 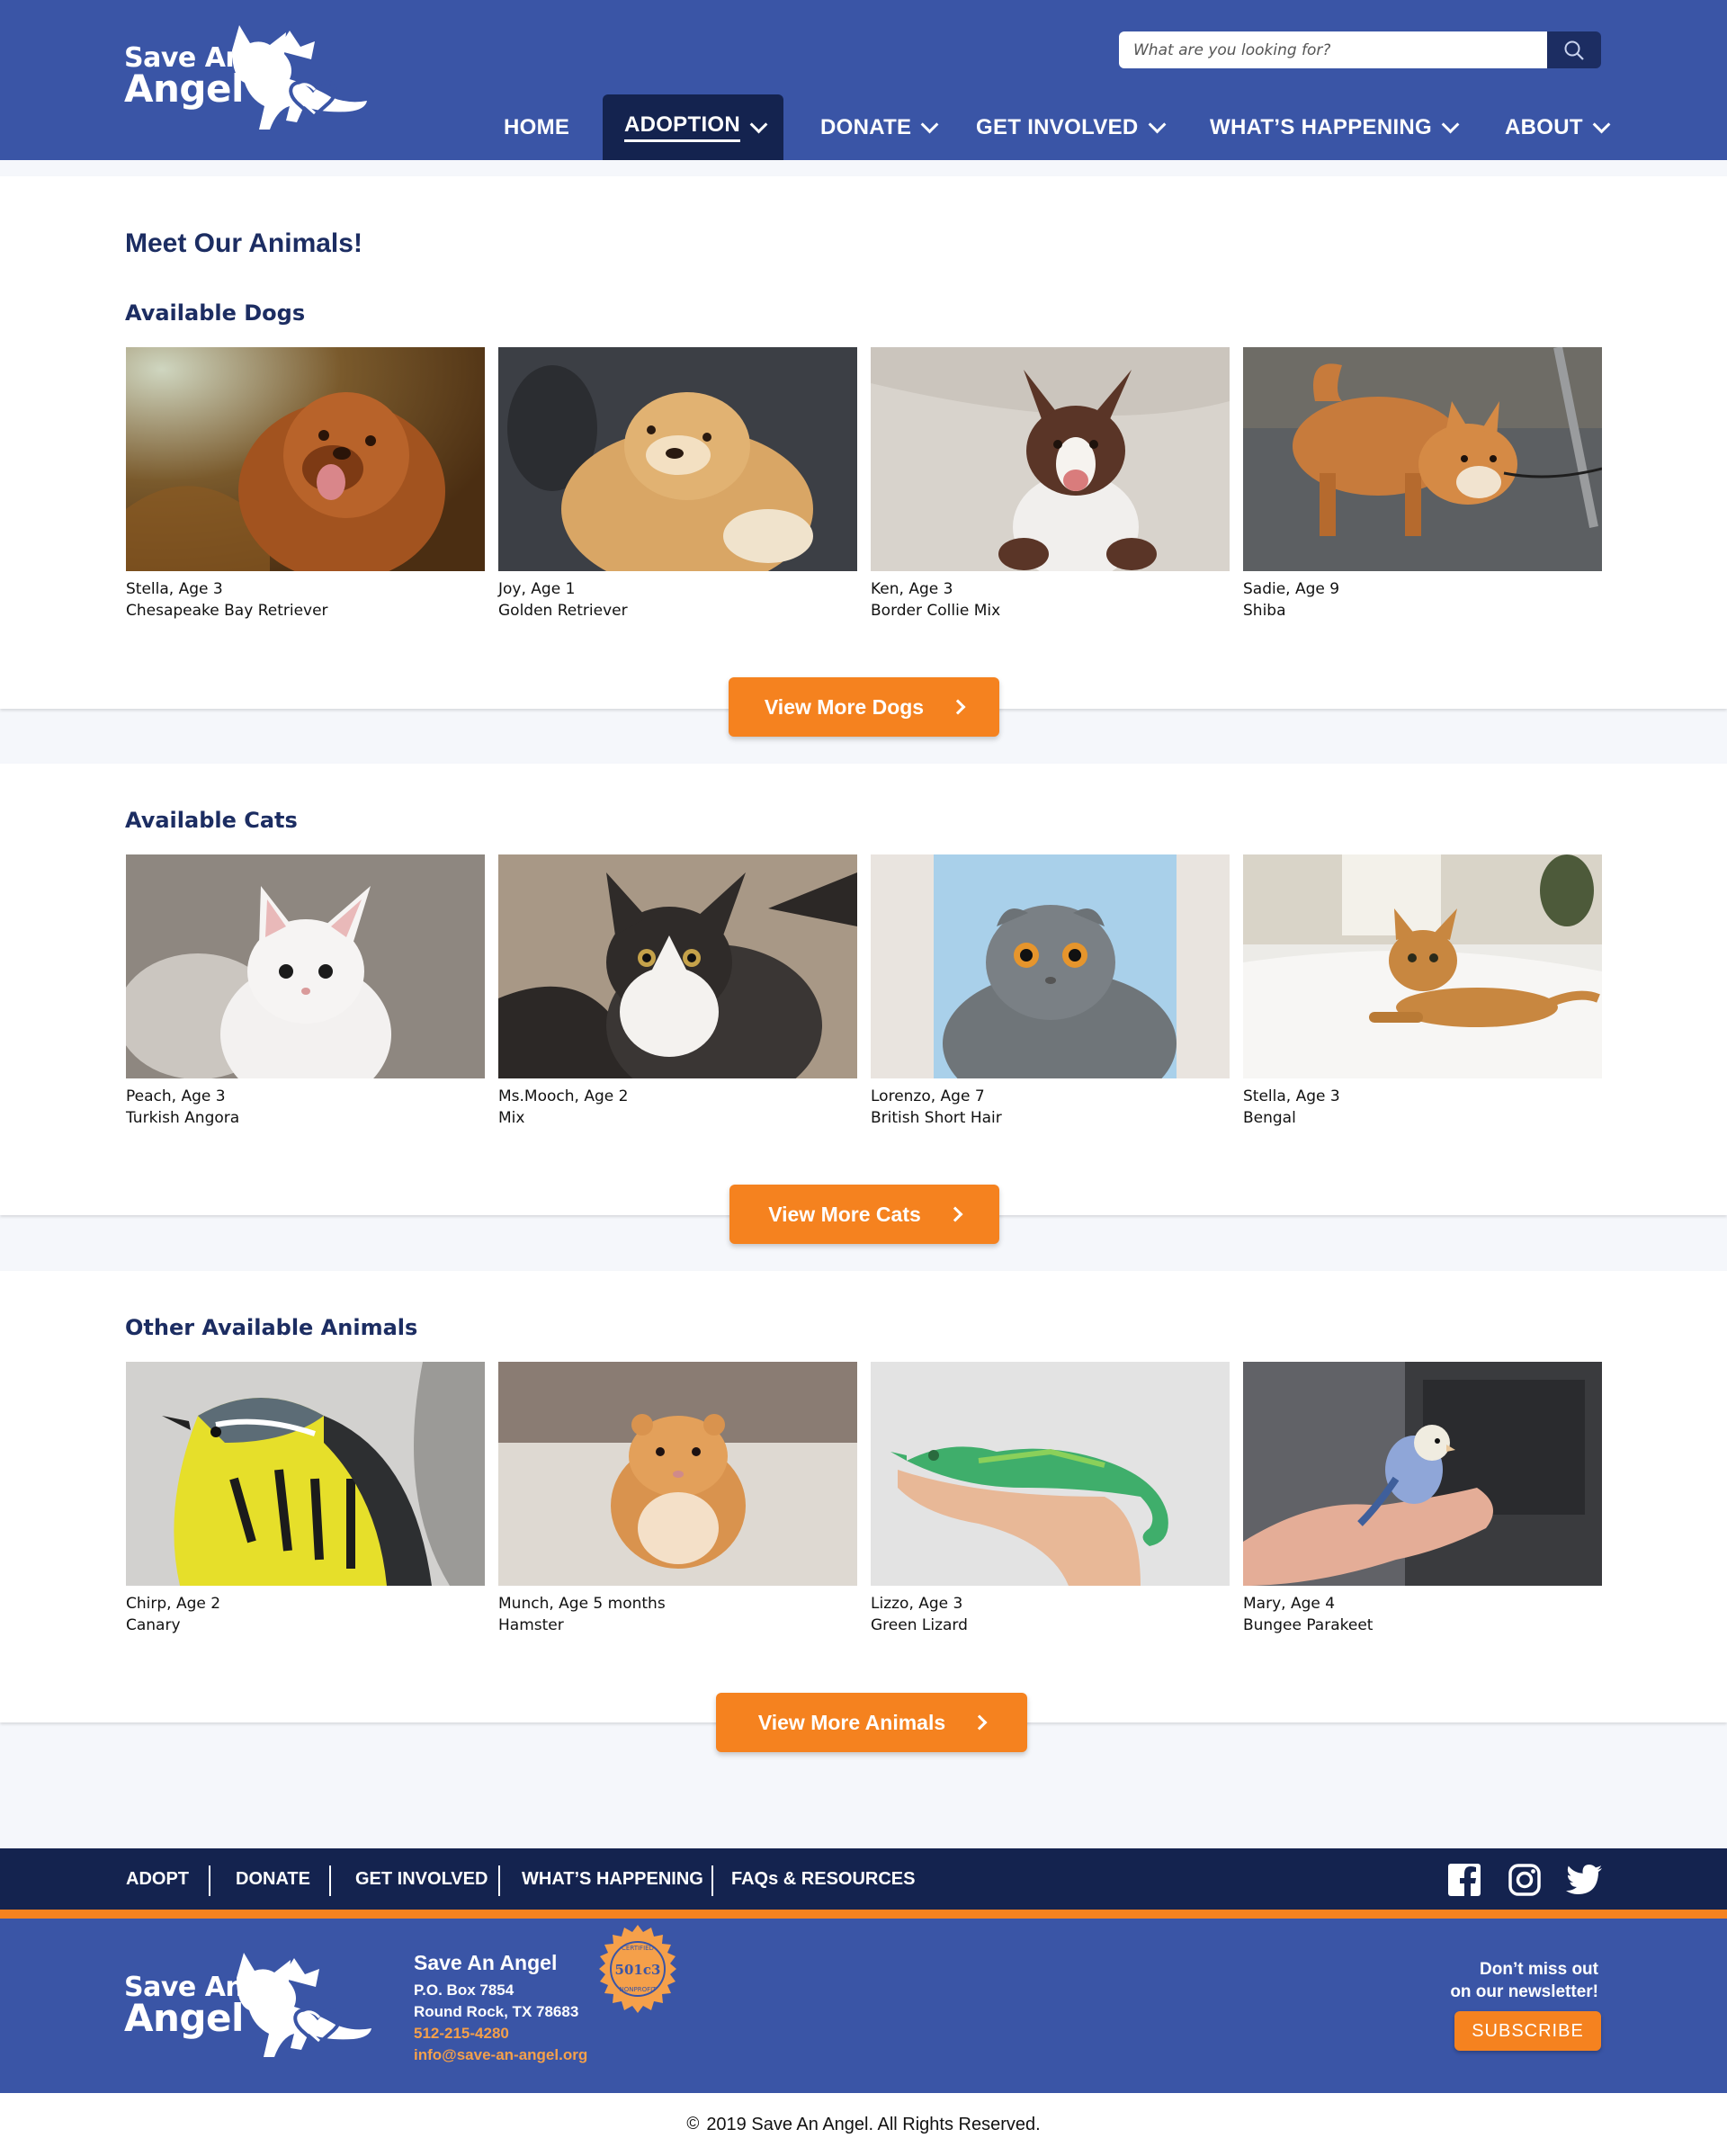 I want to click on org-email-link: info@save-an-angel.org, so click(x=501, y=2055).